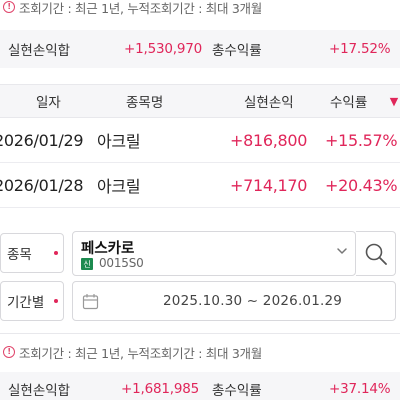  Describe the element at coordinates (108, 249) in the screenshot. I see `stock-name: 페스카로` at that location.